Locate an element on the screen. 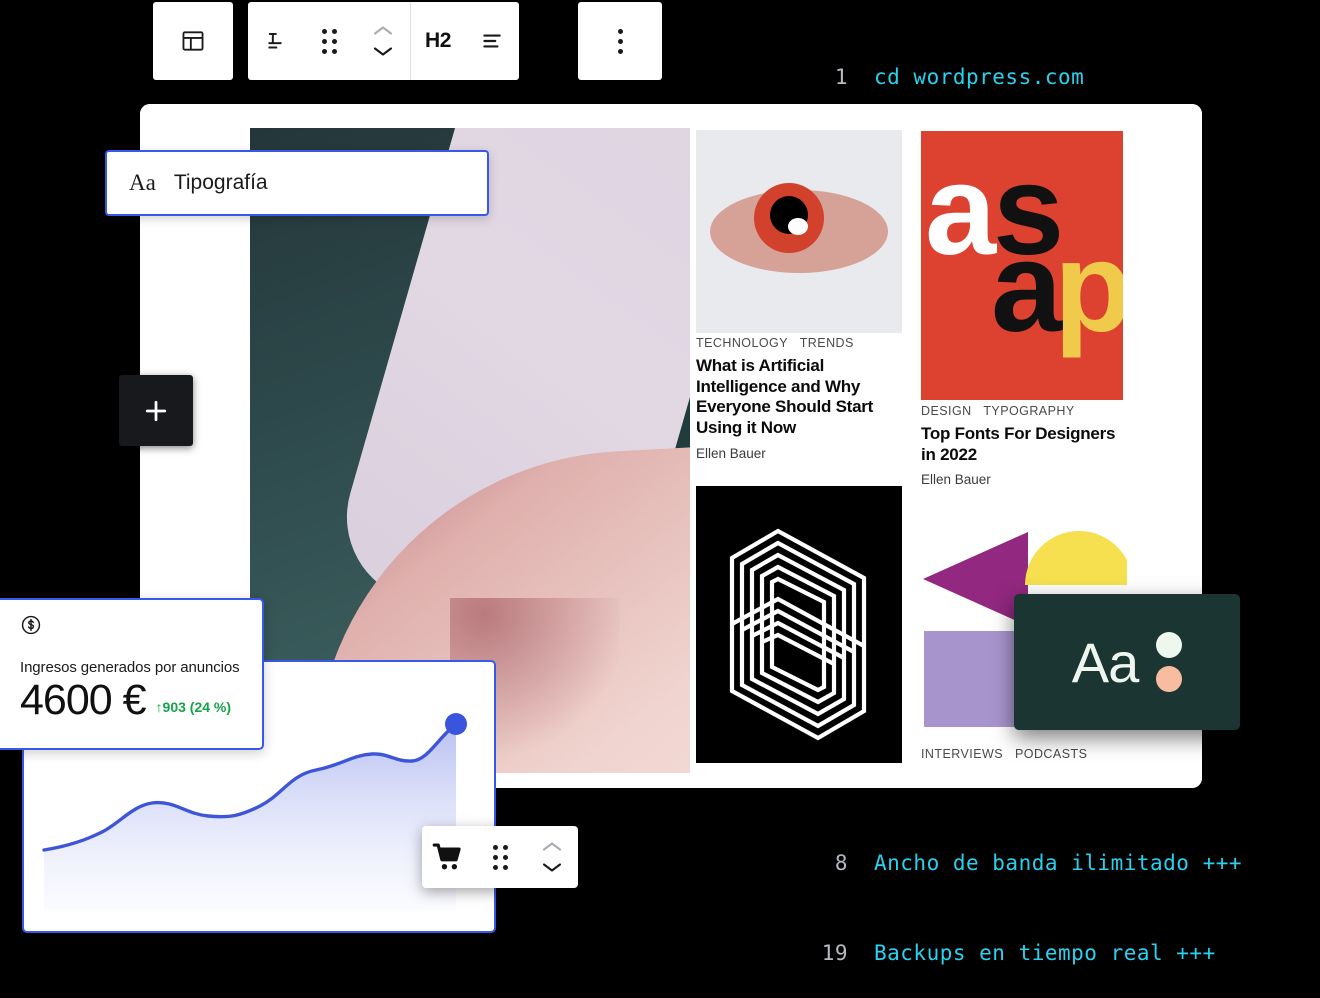 Image resolution: width=1320 pixels, height=998 pixels. color-swatches is located at coordinates (1169, 662).